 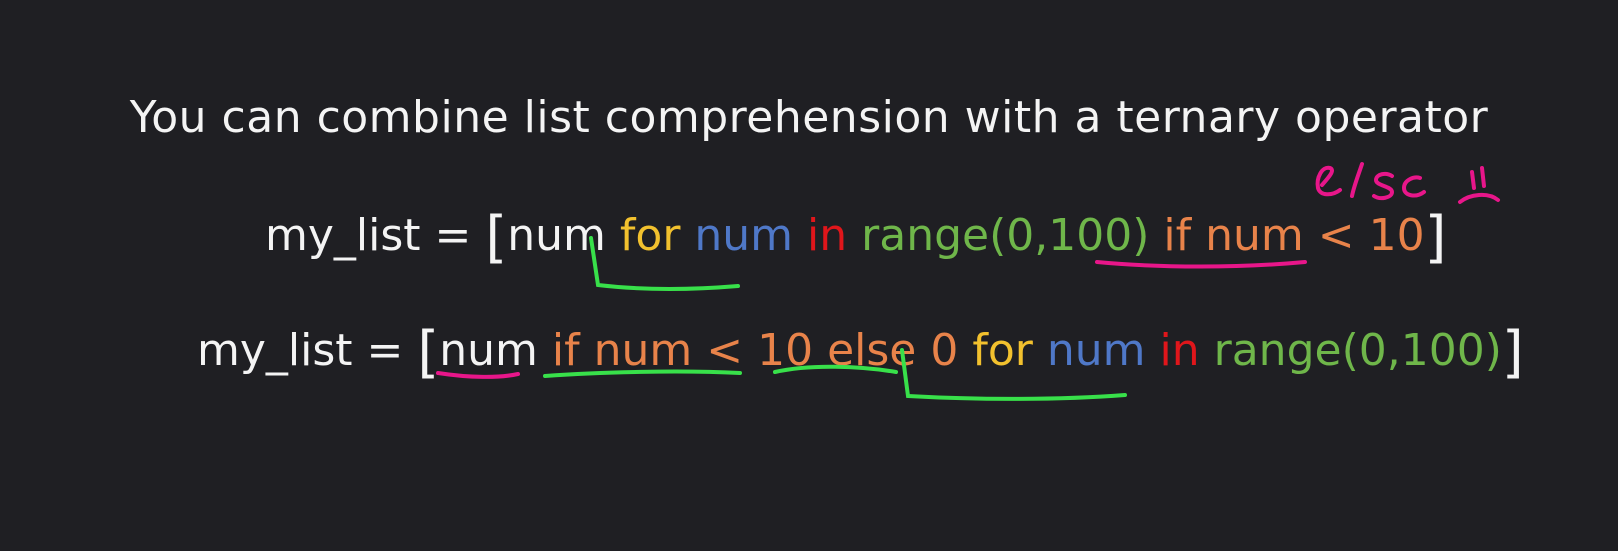 I want to click on green-underline-else, so click(x=835, y=369).